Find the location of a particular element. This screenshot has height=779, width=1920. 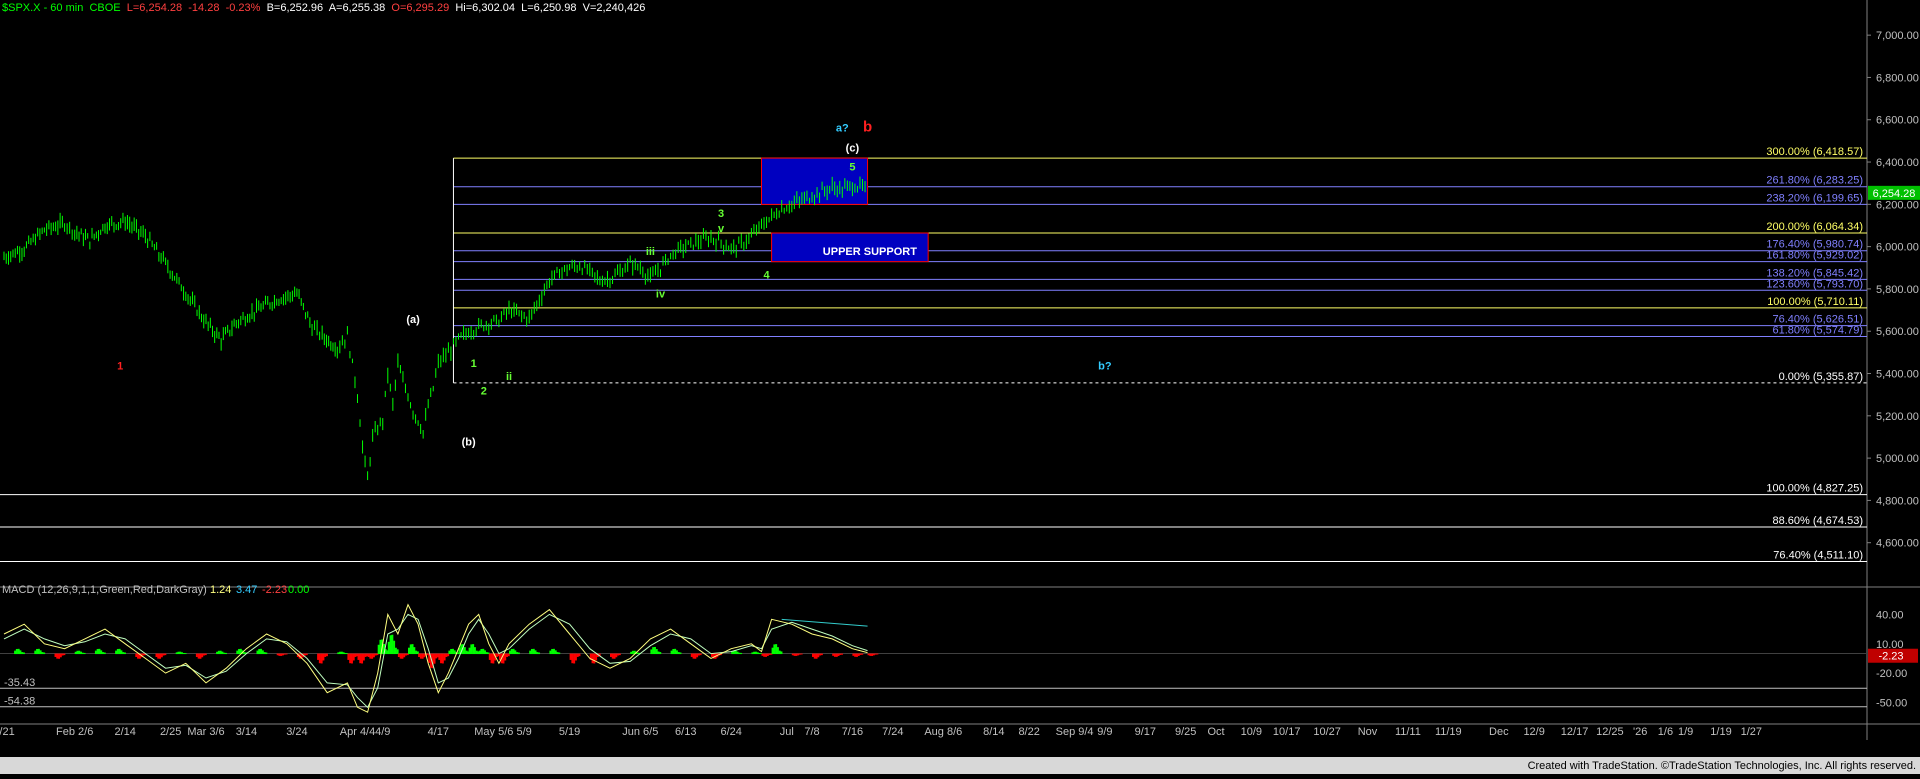

wave-label: b? is located at coordinates (1105, 366).